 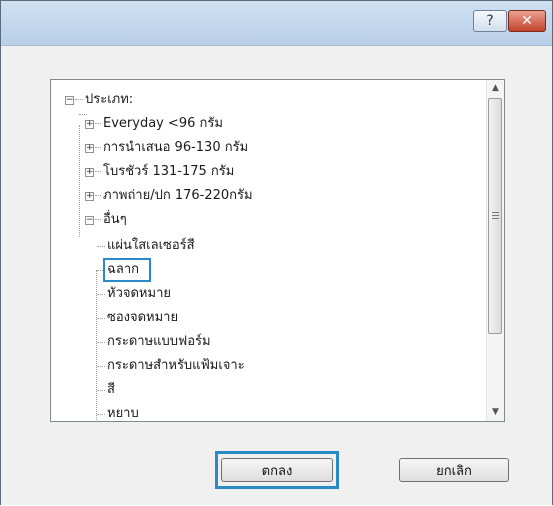 I want to click on help-button: ?, so click(x=490, y=21).